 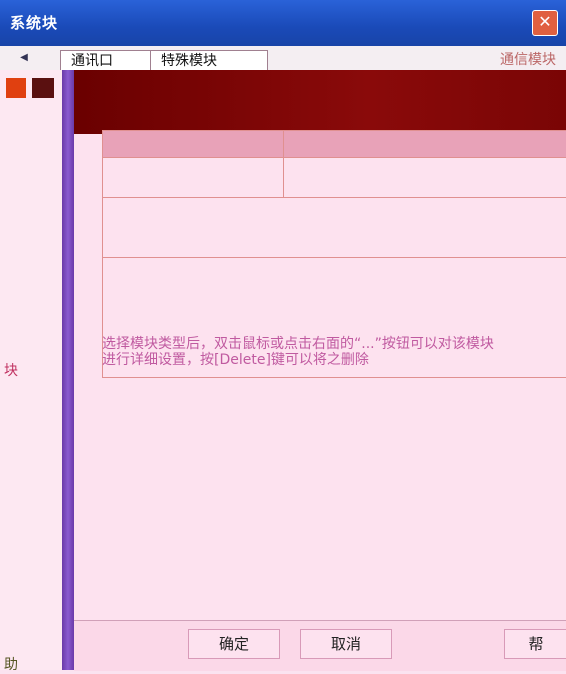 What do you see at coordinates (346, 644) in the screenshot?
I see `cancel-button: 取消` at bounding box center [346, 644].